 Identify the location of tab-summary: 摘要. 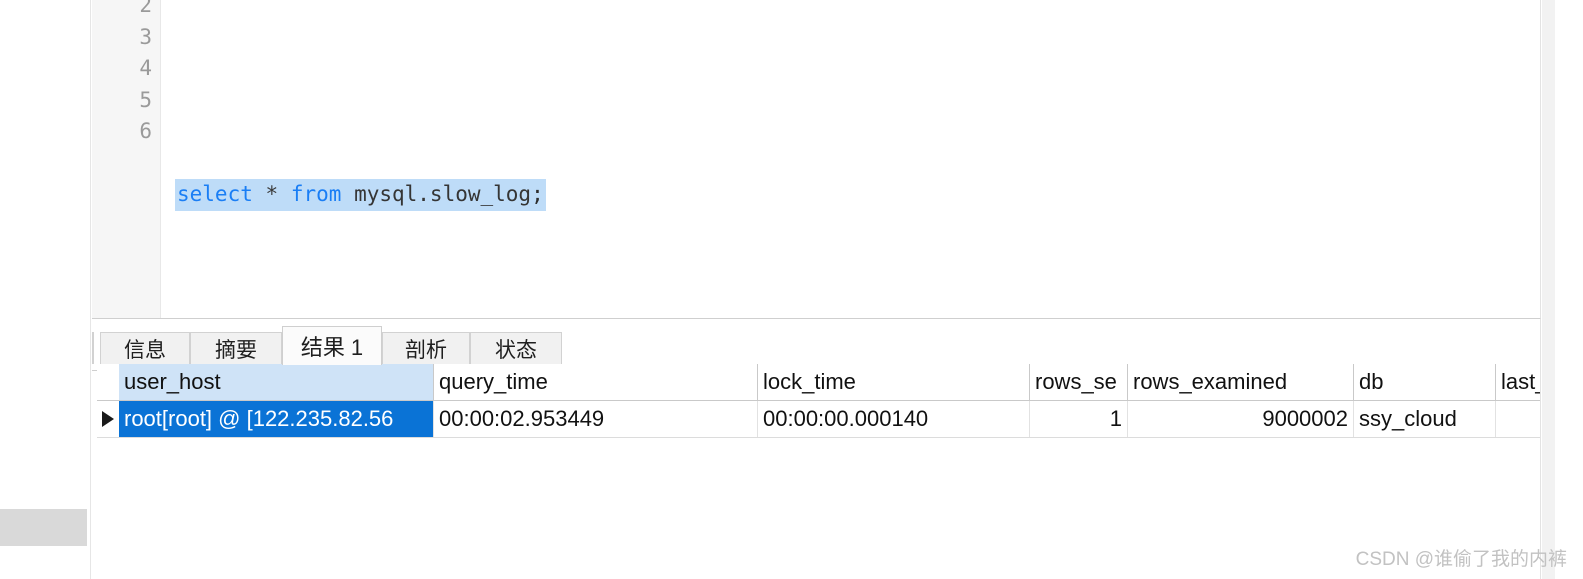
(236, 348).